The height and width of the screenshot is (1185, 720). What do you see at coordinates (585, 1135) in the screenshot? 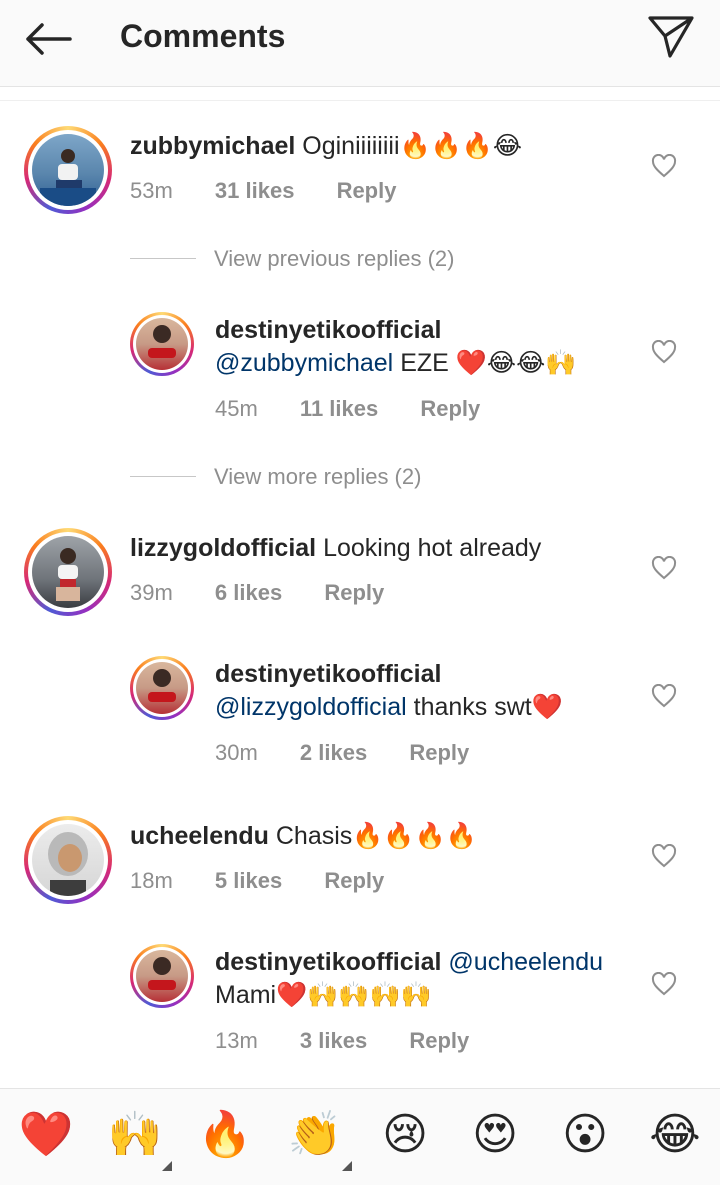
I see `surprised-face-emoji-button: 😮` at bounding box center [585, 1135].